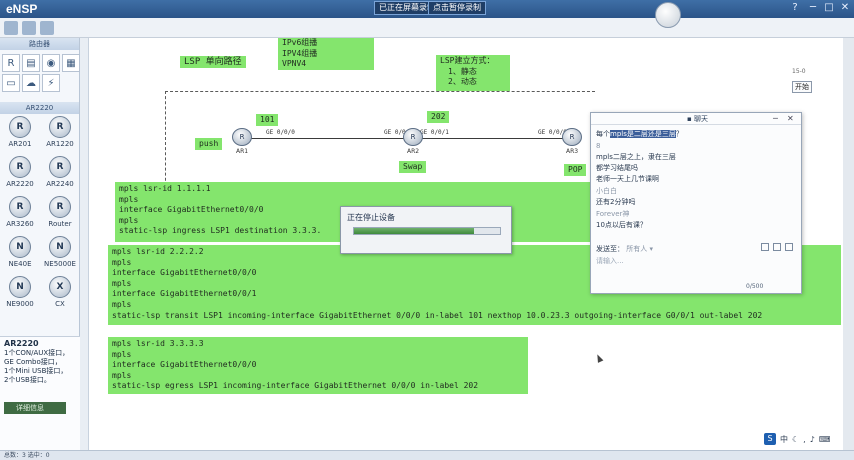 Image resolution: width=854 pixels, height=460 pixels. What do you see at coordinates (639, 249) in the screenshot?
I see `send-to-select: 所有人 ▾` at bounding box center [639, 249].